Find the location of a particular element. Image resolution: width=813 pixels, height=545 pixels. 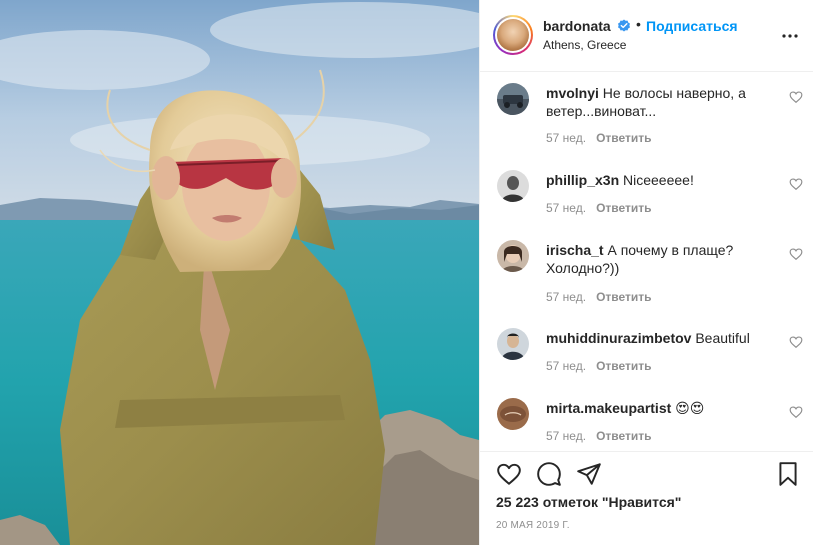

author-avatar-image is located at coordinates (513, 35).